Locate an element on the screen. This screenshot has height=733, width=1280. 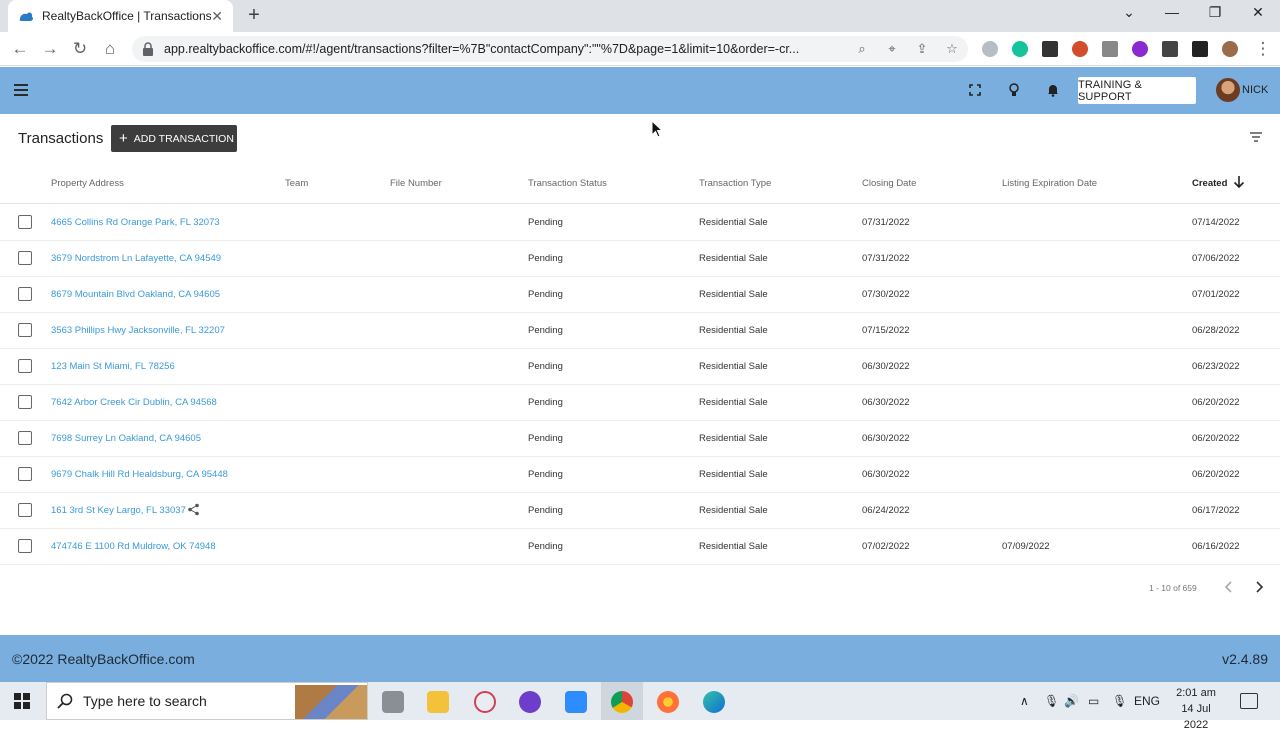
chrome-app-icon is located at coordinates (622, 702).